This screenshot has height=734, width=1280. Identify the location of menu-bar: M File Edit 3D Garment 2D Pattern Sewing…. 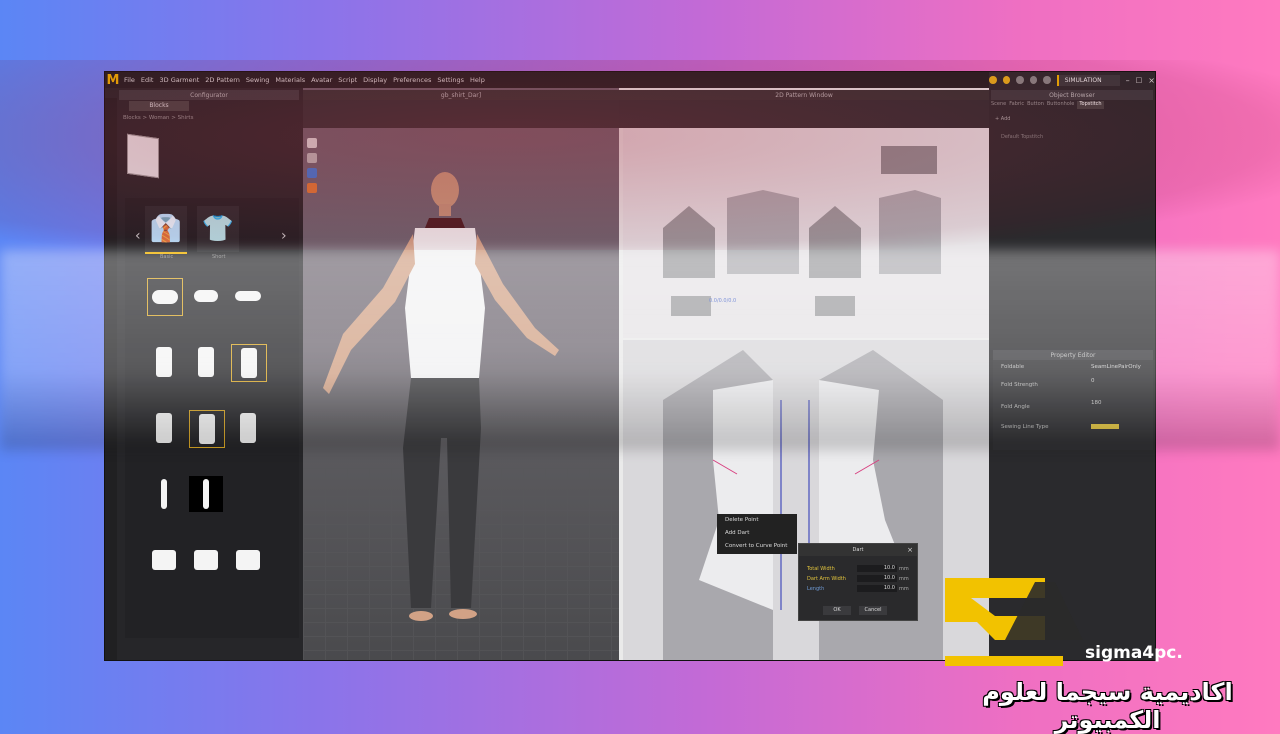
(630, 80).